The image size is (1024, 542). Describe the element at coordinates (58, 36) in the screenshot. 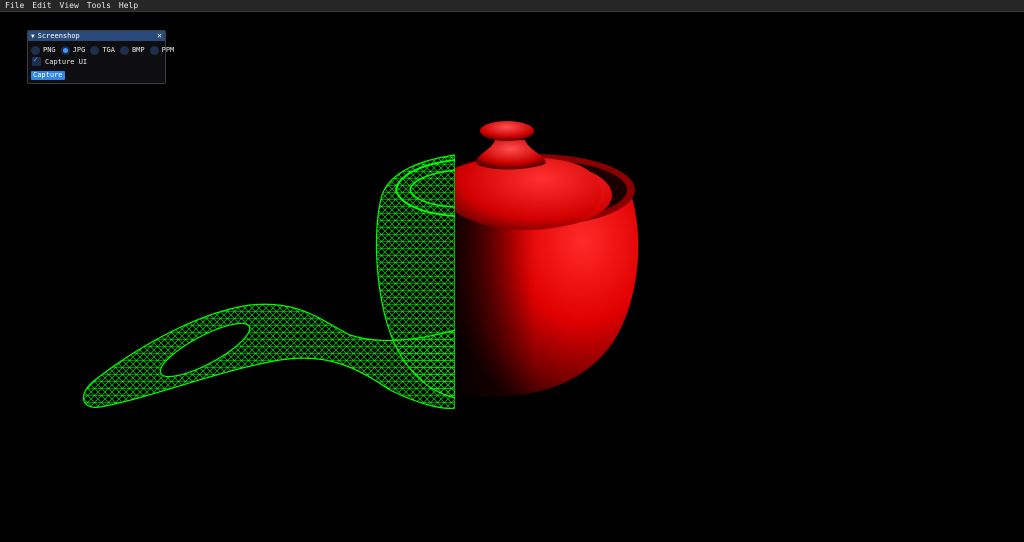

I see `panel-title: Screenshop` at that location.